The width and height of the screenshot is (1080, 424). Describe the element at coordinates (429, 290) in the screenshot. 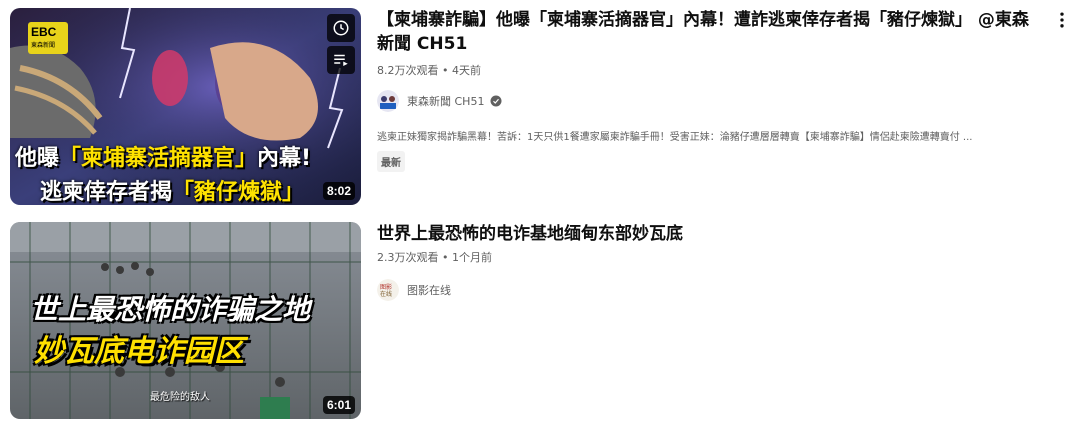

I see `channel-name: 图影在线` at that location.